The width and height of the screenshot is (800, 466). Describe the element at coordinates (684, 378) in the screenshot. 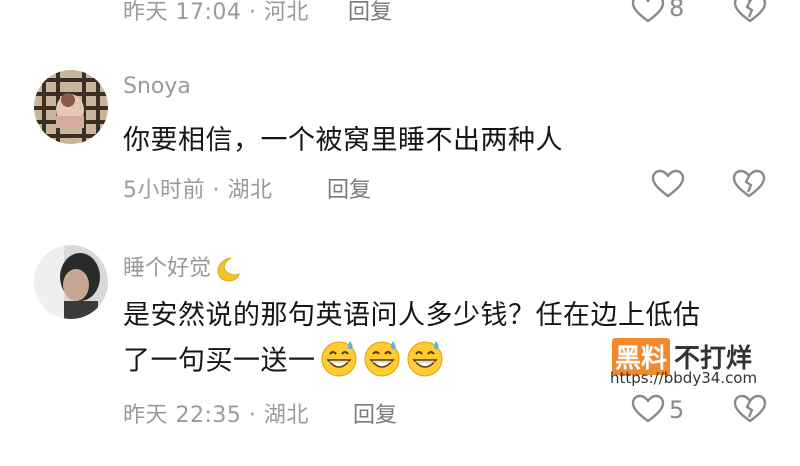

I see `watermark-url: https://bbdy34.com` at that location.